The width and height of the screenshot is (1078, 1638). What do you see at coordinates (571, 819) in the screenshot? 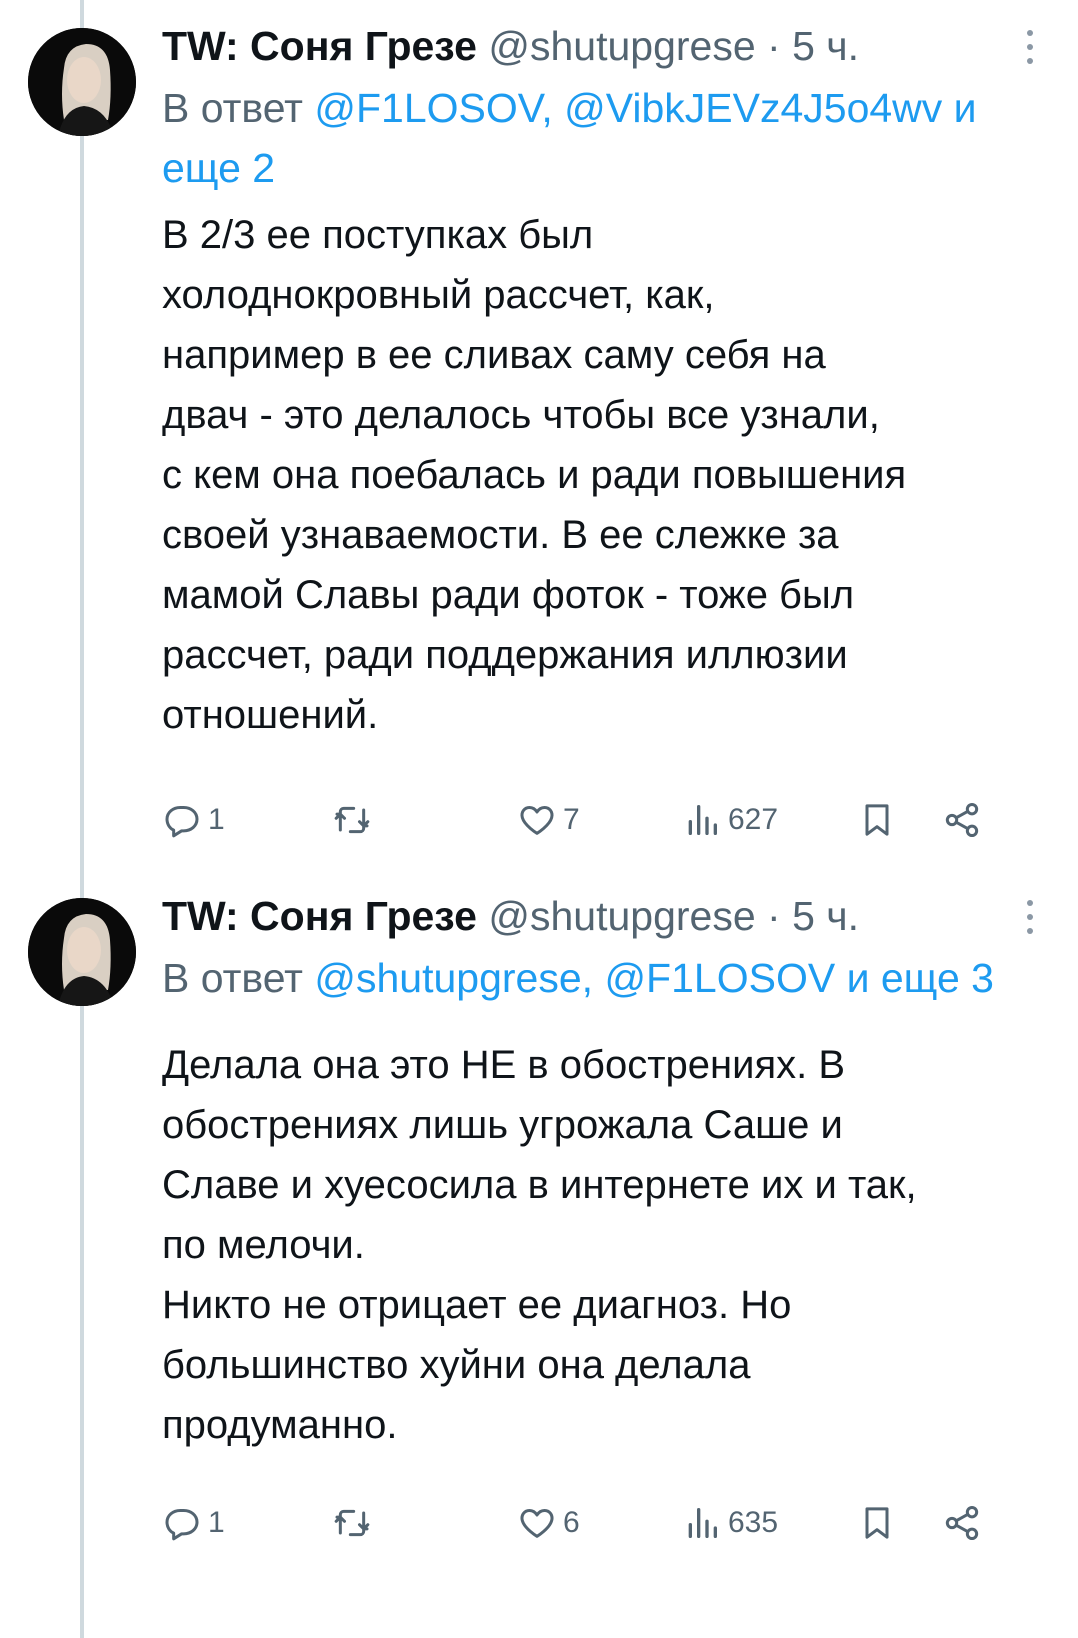
I see `like-count: 7` at bounding box center [571, 819].